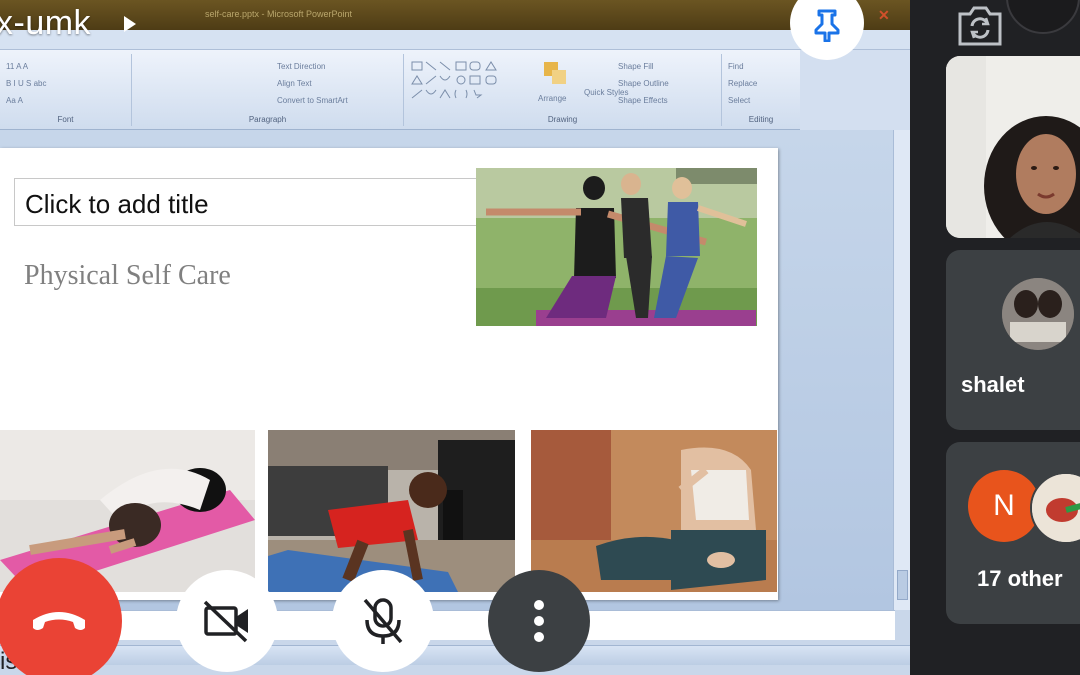 Image resolution: width=1080 pixels, height=675 pixels. I want to click on shape-effects-button: Shape Effects, so click(643, 100).